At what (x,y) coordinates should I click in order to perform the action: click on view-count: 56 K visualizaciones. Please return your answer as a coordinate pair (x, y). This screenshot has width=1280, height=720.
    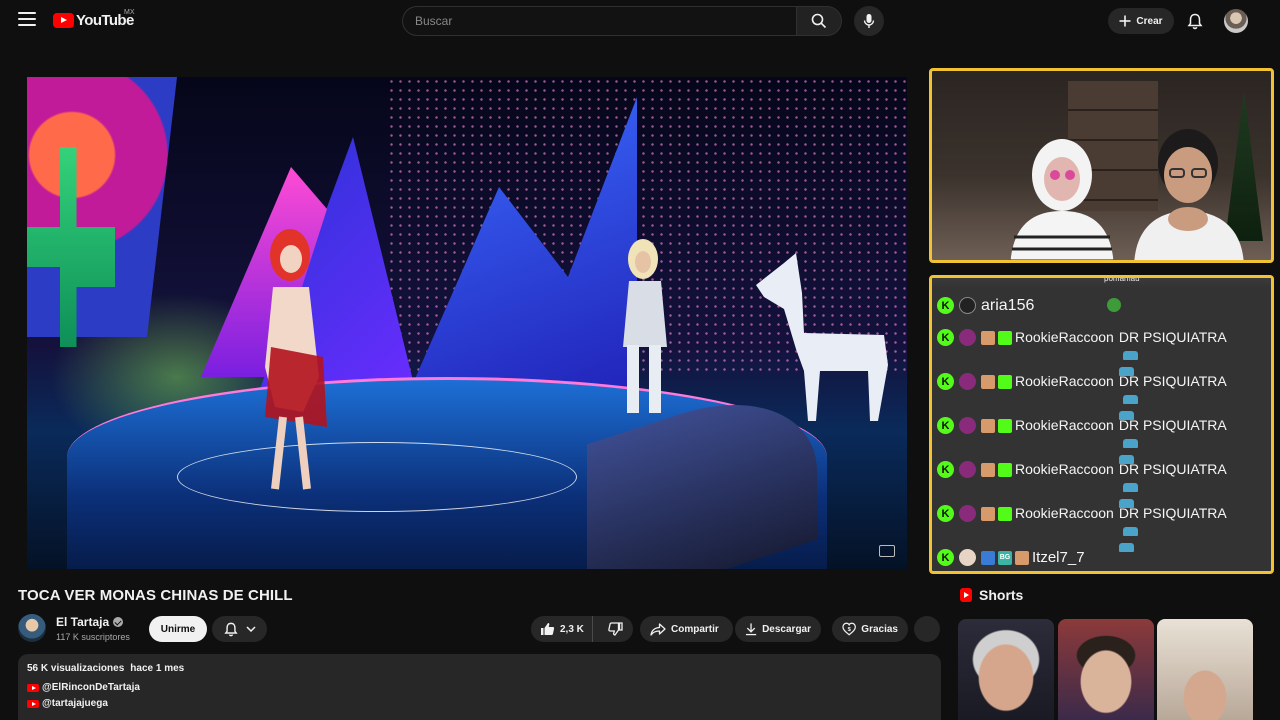
    Looking at the image, I should click on (76, 668).